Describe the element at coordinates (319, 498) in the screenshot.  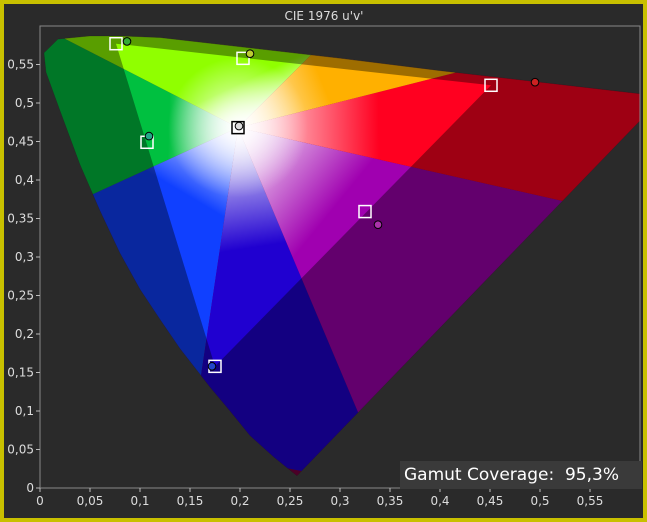
I see `x-axis: 0 0,05 0,1 0,15 0,2 0,25 0,3 0,35 0,4 0,45 0,5 0,55` at that location.